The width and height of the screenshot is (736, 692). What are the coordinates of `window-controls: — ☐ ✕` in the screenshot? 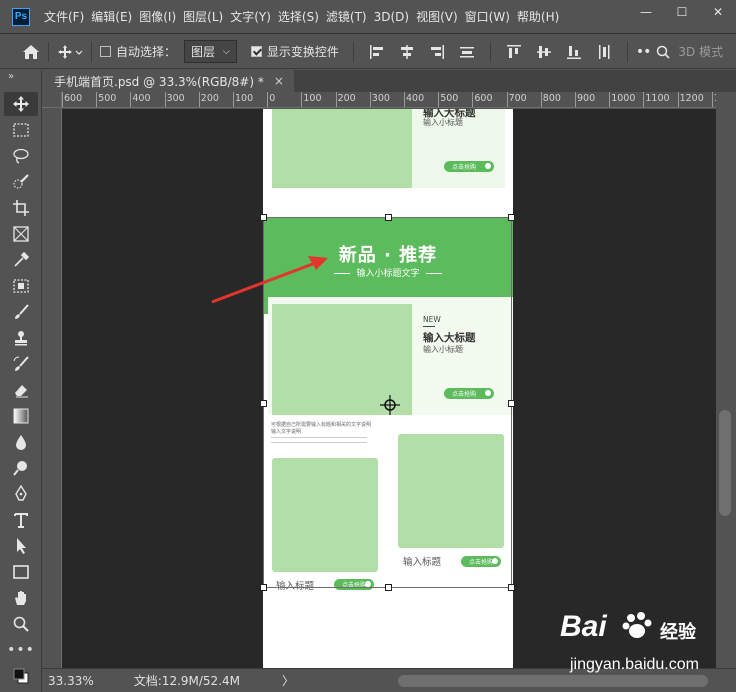 It's located at (682, 12).